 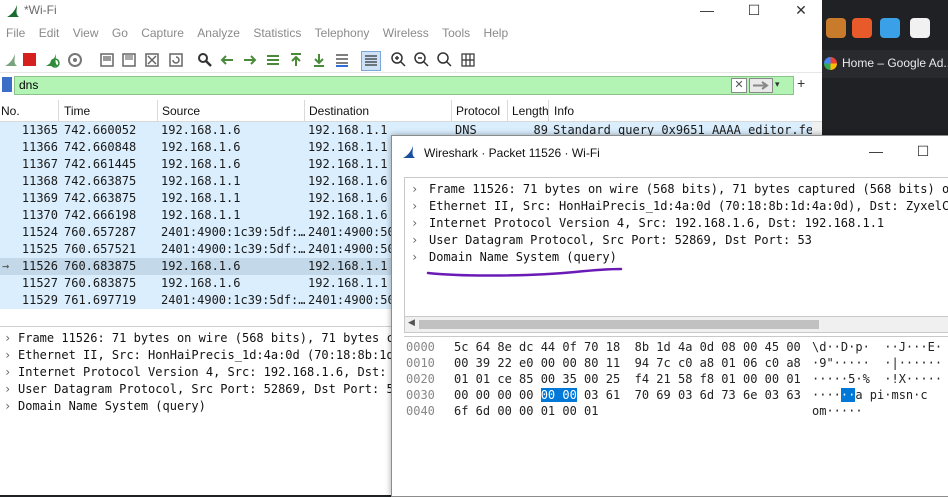 What do you see at coordinates (15, 33) in the screenshot?
I see `menu-file: File` at bounding box center [15, 33].